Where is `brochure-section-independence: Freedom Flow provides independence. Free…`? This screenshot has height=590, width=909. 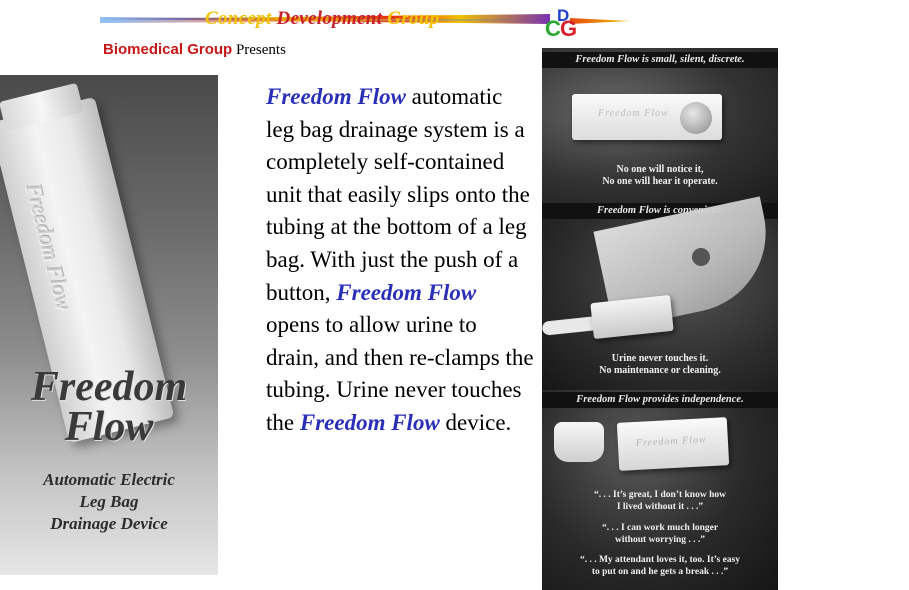
brochure-section-independence: Freedom Flow provides independence. Free… is located at coordinates (660, 490).